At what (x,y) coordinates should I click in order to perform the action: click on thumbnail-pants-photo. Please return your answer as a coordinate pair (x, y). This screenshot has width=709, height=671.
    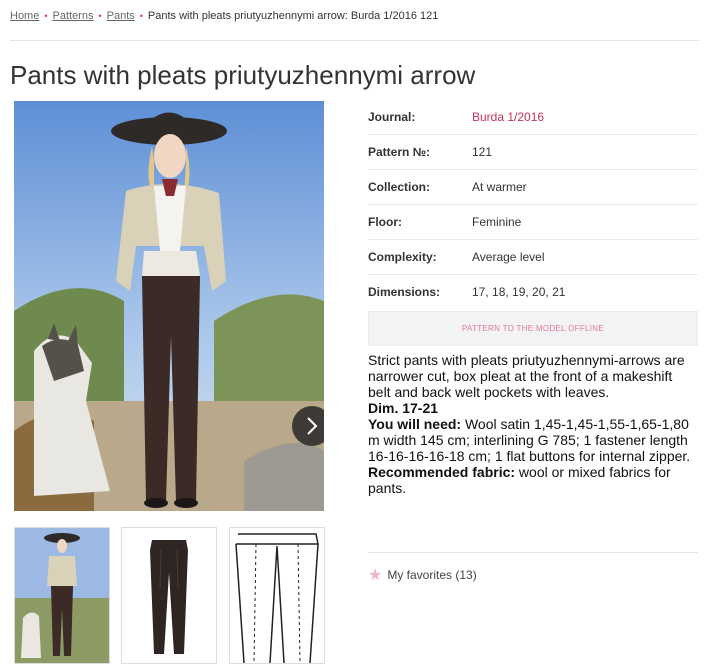
    Looking at the image, I should click on (169, 595).